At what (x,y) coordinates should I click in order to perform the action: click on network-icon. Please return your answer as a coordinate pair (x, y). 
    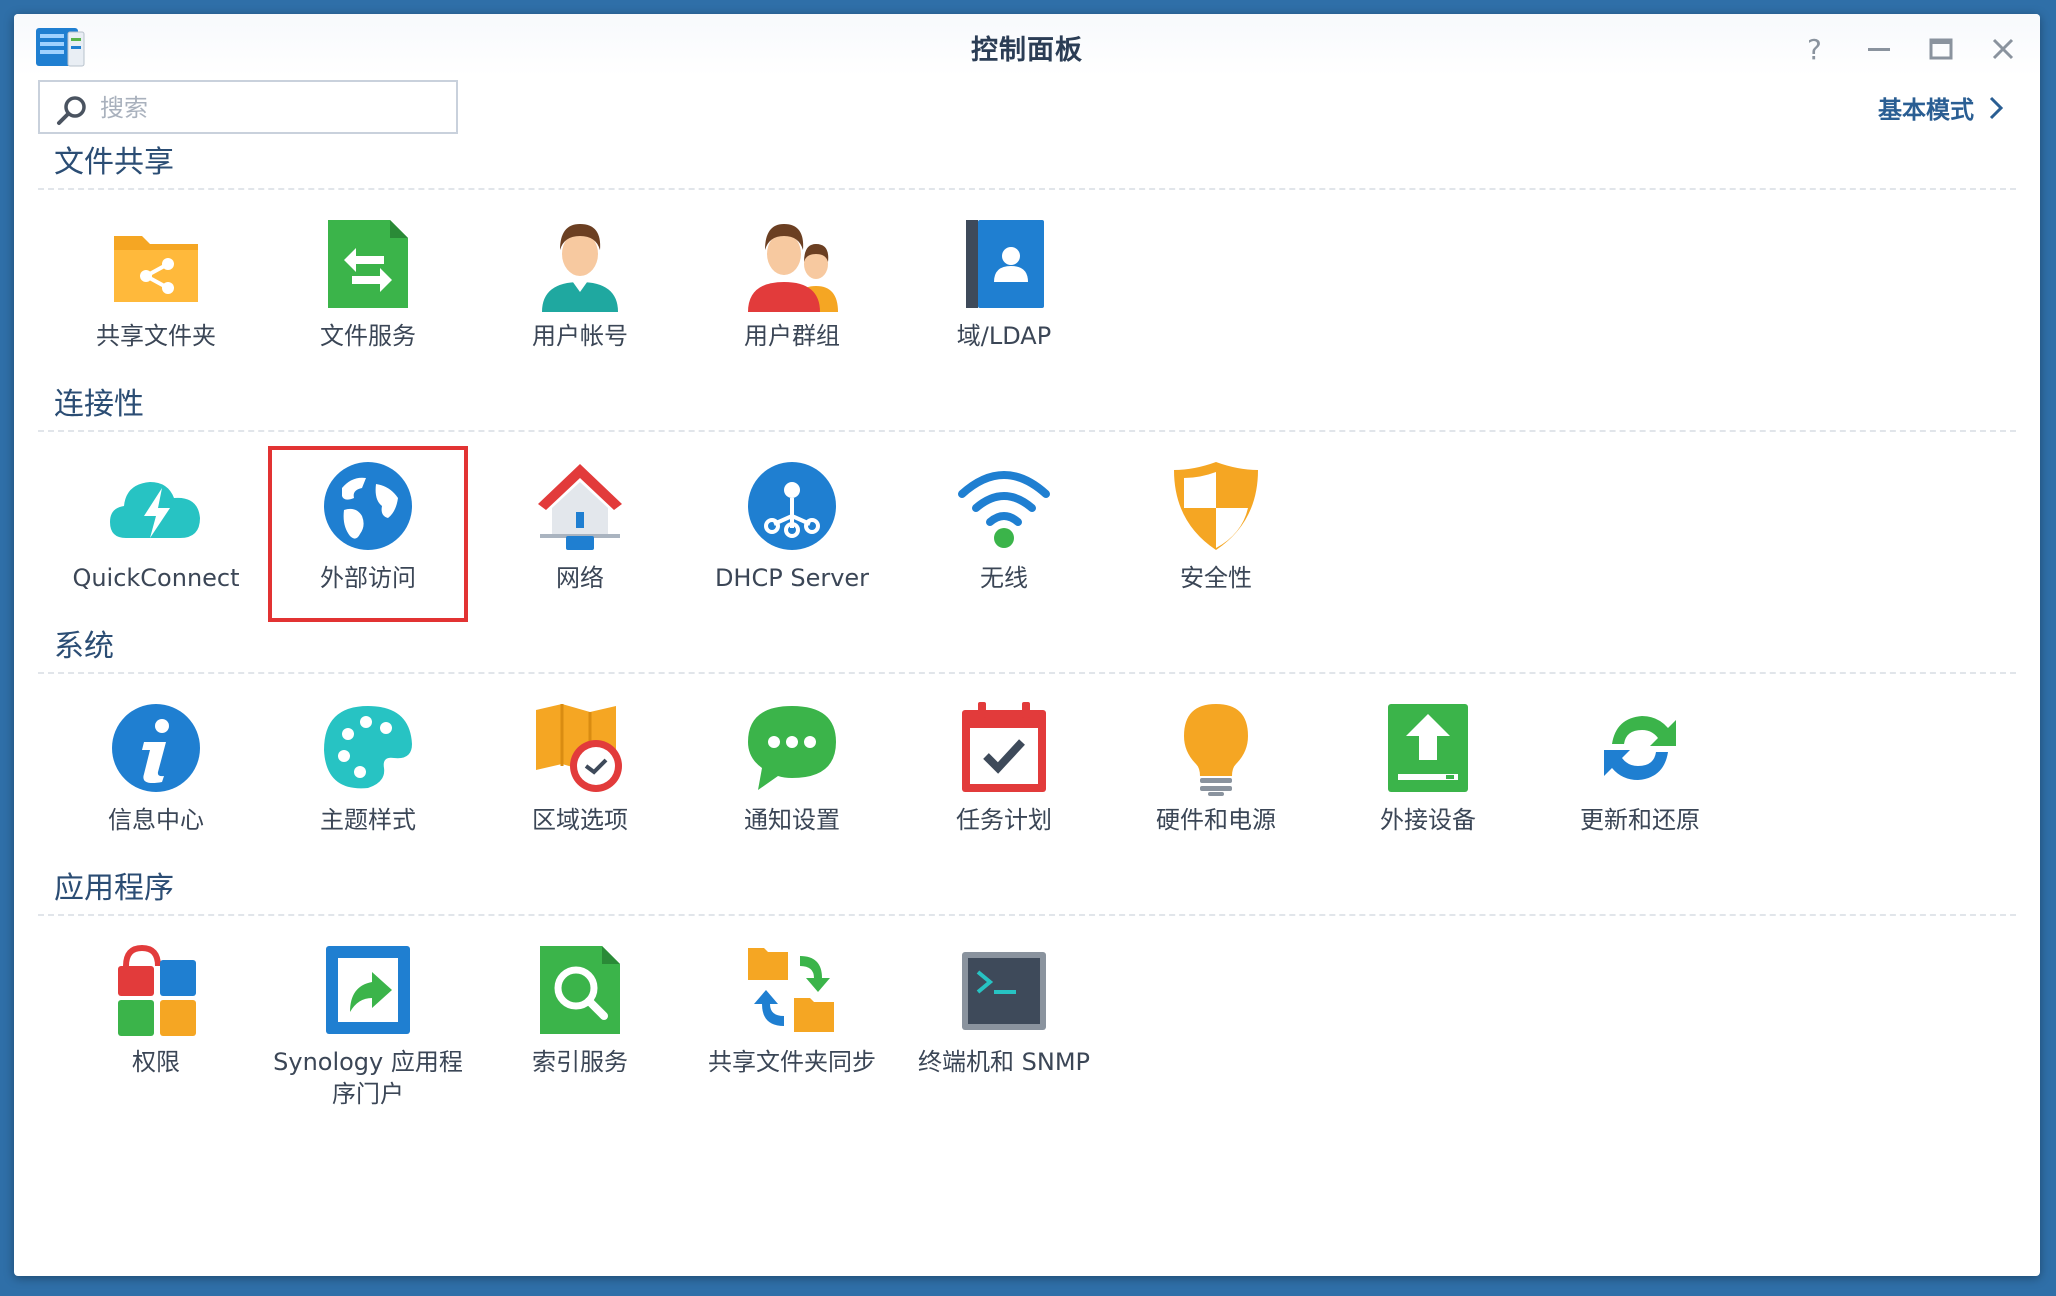
    Looking at the image, I should click on (580, 507).